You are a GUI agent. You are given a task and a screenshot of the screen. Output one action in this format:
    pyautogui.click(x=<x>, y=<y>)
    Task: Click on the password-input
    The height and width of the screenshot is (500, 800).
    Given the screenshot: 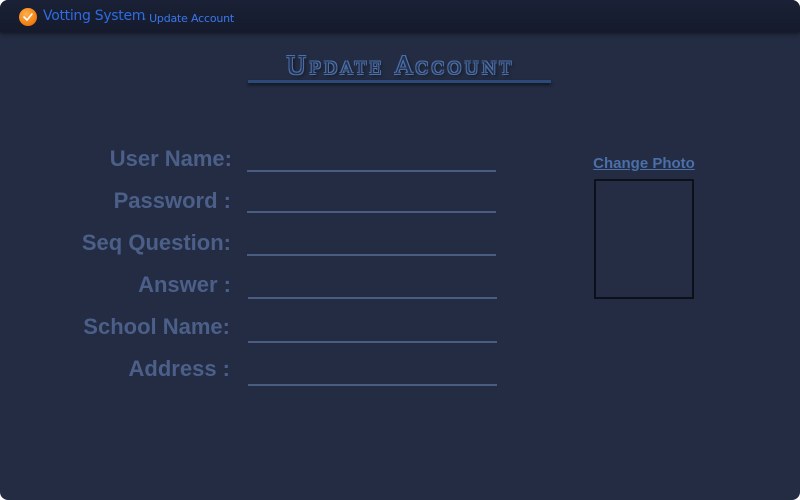 What is the action you would take?
    pyautogui.click(x=371, y=201)
    